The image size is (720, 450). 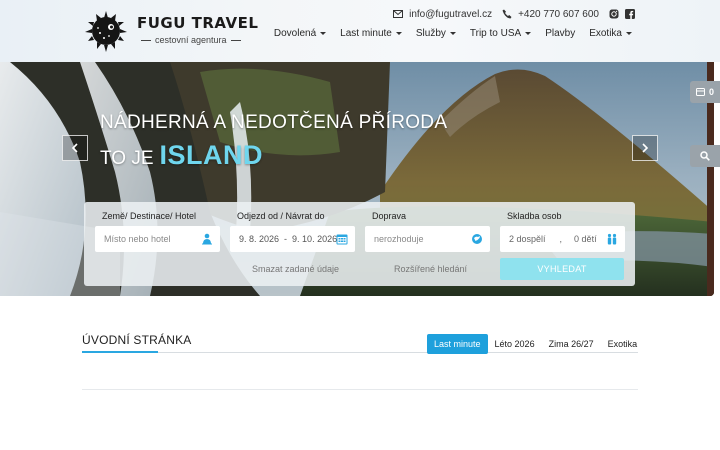 What do you see at coordinates (612, 239) in the screenshot?
I see `family-icon` at bounding box center [612, 239].